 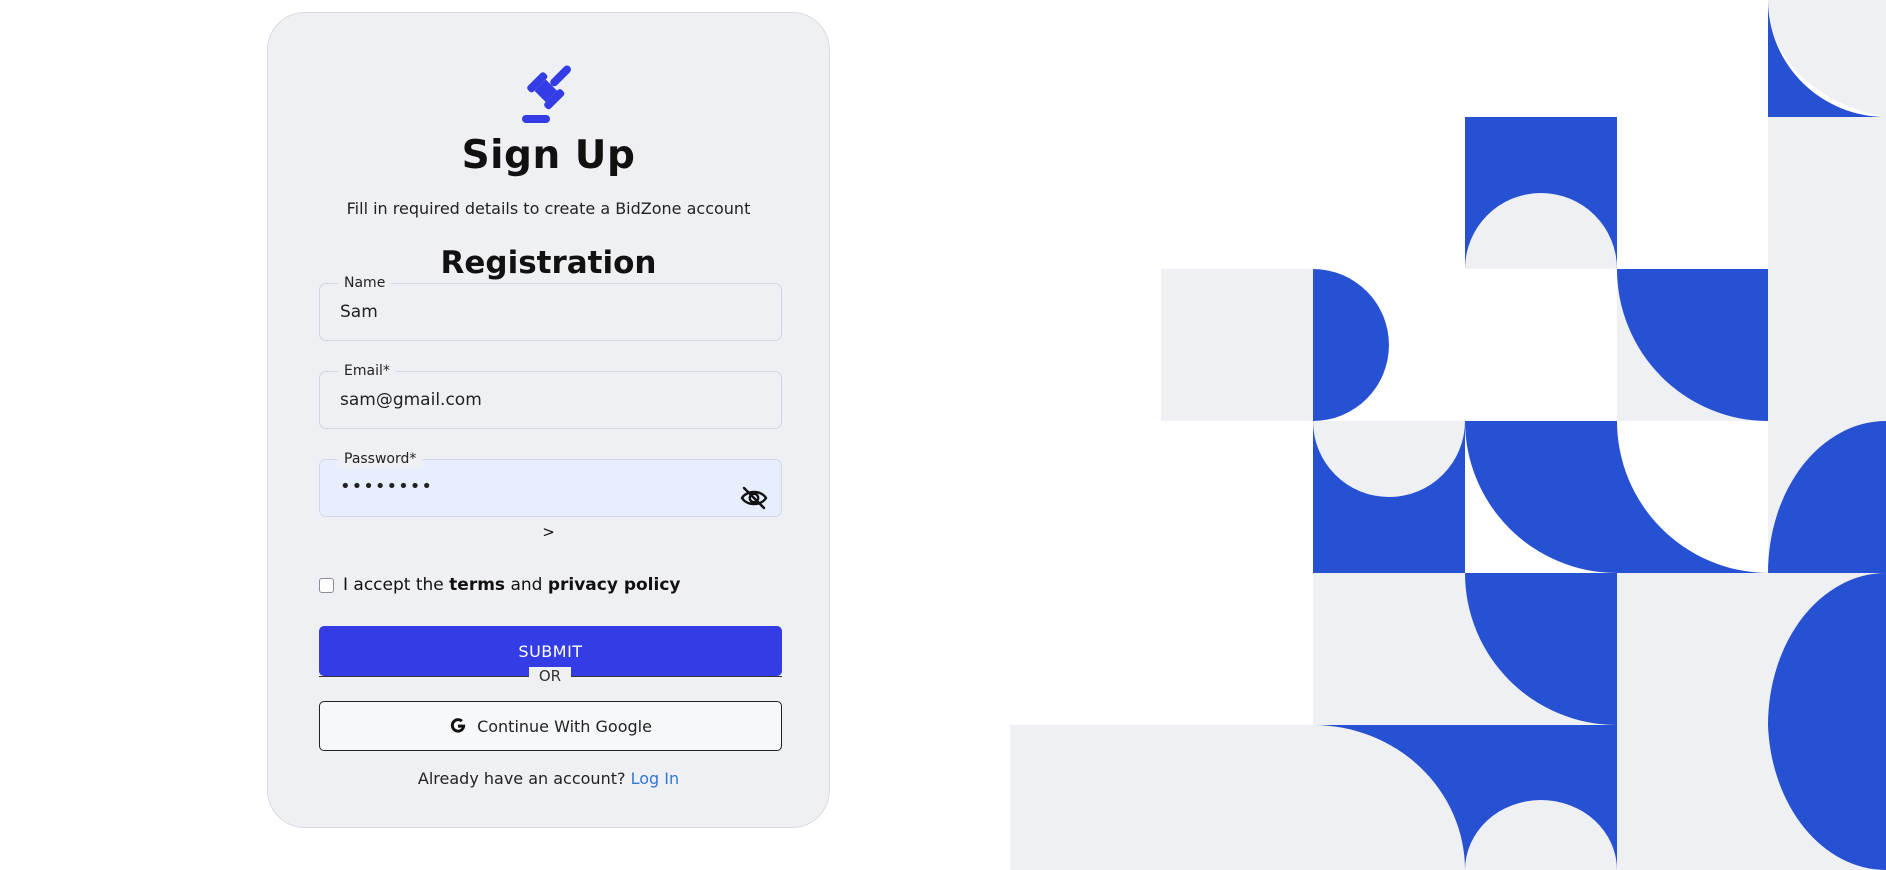 What do you see at coordinates (550, 307) in the screenshot?
I see `name-field: Name Sam` at bounding box center [550, 307].